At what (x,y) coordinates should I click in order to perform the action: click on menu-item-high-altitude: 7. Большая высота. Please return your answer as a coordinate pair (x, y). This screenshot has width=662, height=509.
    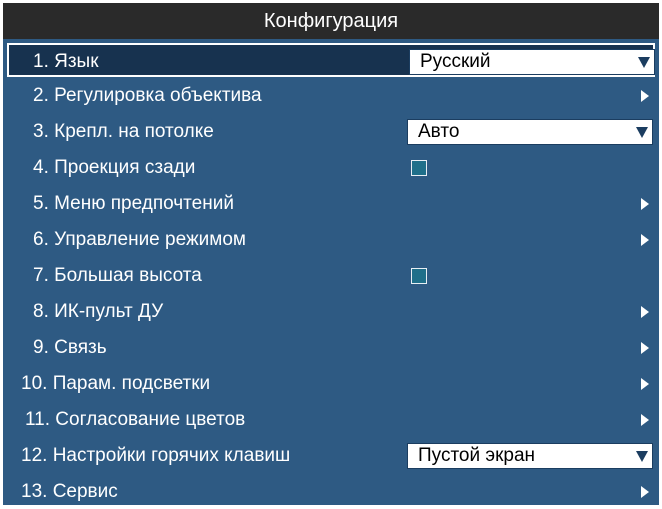
    Looking at the image, I should click on (331, 276).